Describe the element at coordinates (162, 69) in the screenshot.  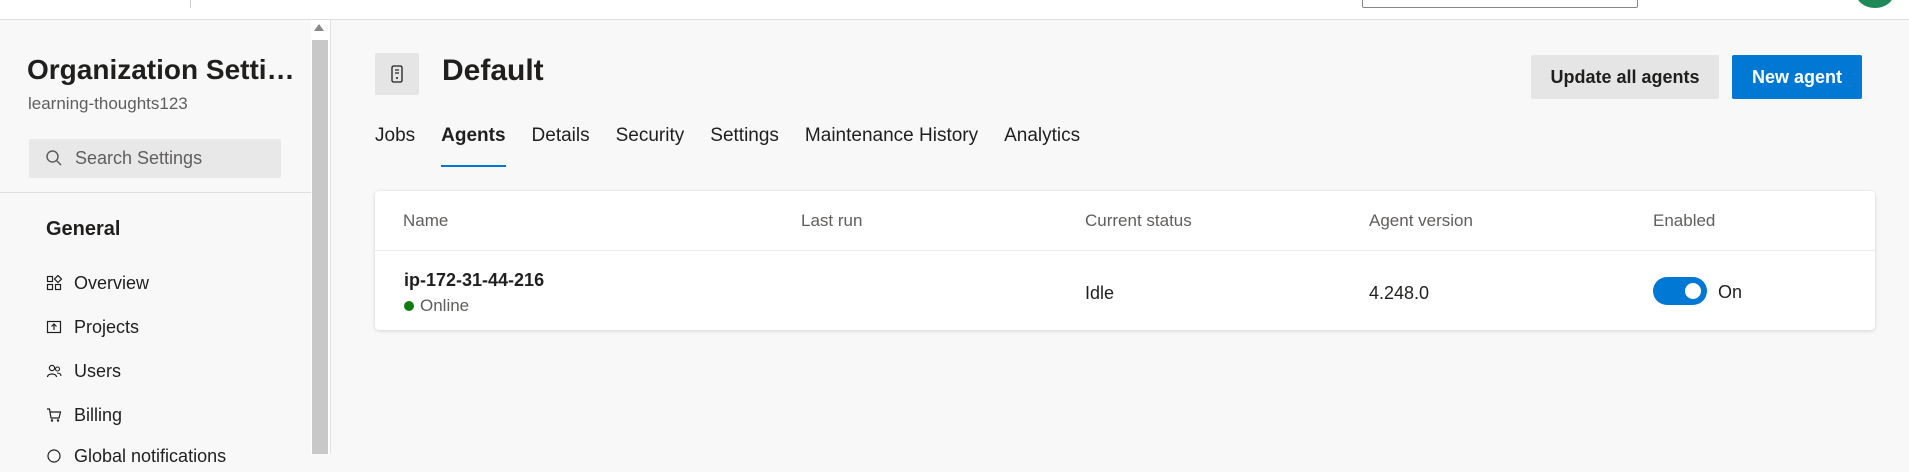
I see `sidebar-title: Organization Settings` at that location.